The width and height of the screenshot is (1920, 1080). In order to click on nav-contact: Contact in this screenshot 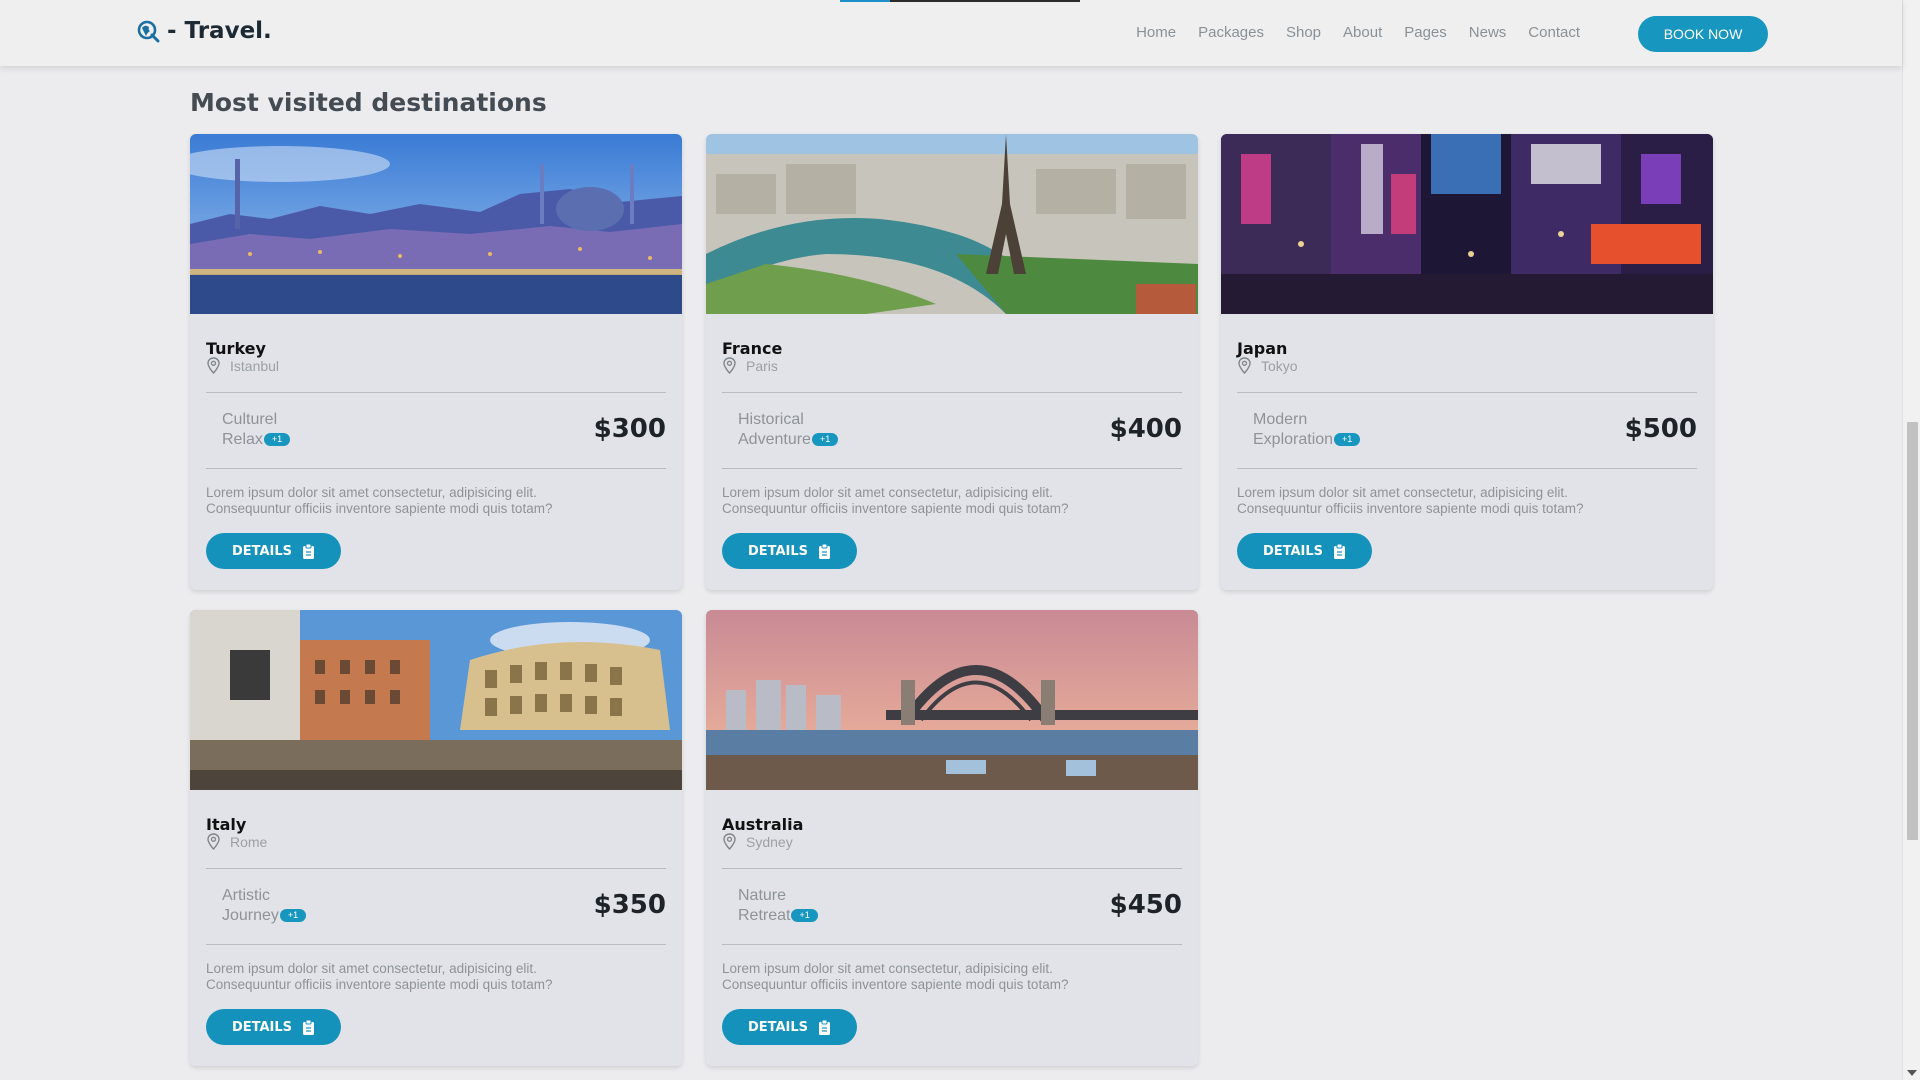, I will do `click(1554, 32)`.